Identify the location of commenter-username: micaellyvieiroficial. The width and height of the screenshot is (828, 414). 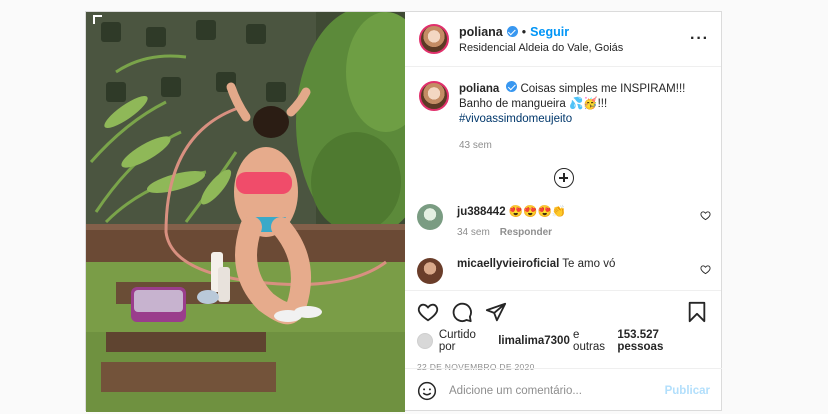
(508, 264).